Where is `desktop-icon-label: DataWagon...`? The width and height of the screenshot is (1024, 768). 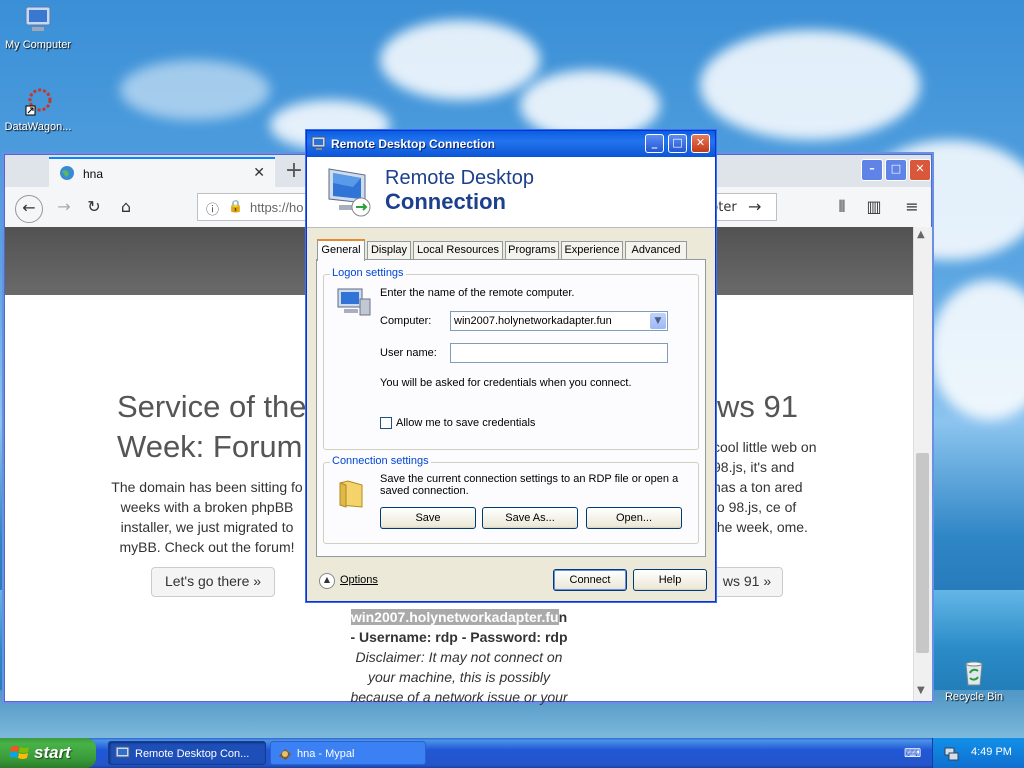
desktop-icon-label: DataWagon... is located at coordinates (38, 127).